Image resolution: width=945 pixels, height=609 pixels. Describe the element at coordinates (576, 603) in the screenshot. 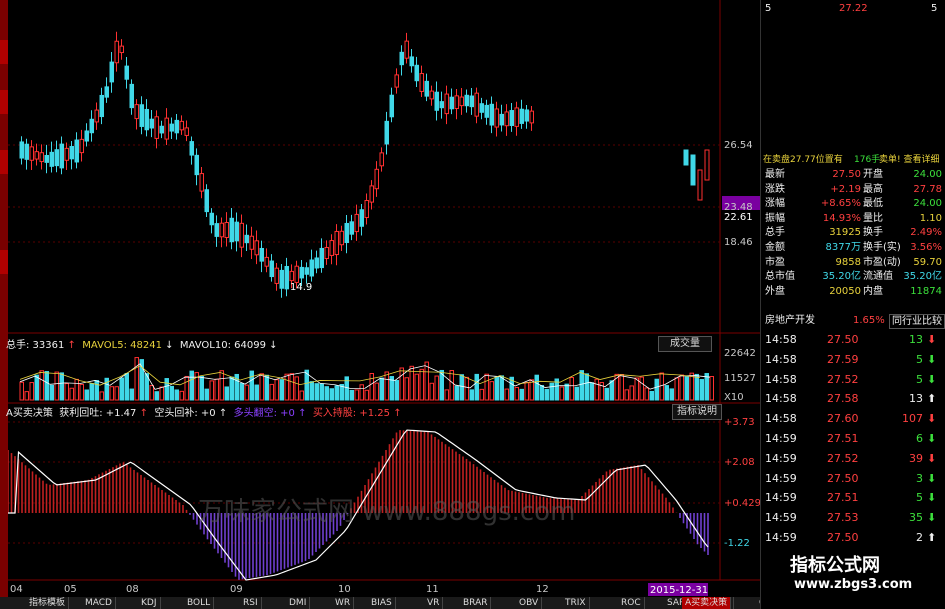

I see `bottom-tab: TRIX` at that location.